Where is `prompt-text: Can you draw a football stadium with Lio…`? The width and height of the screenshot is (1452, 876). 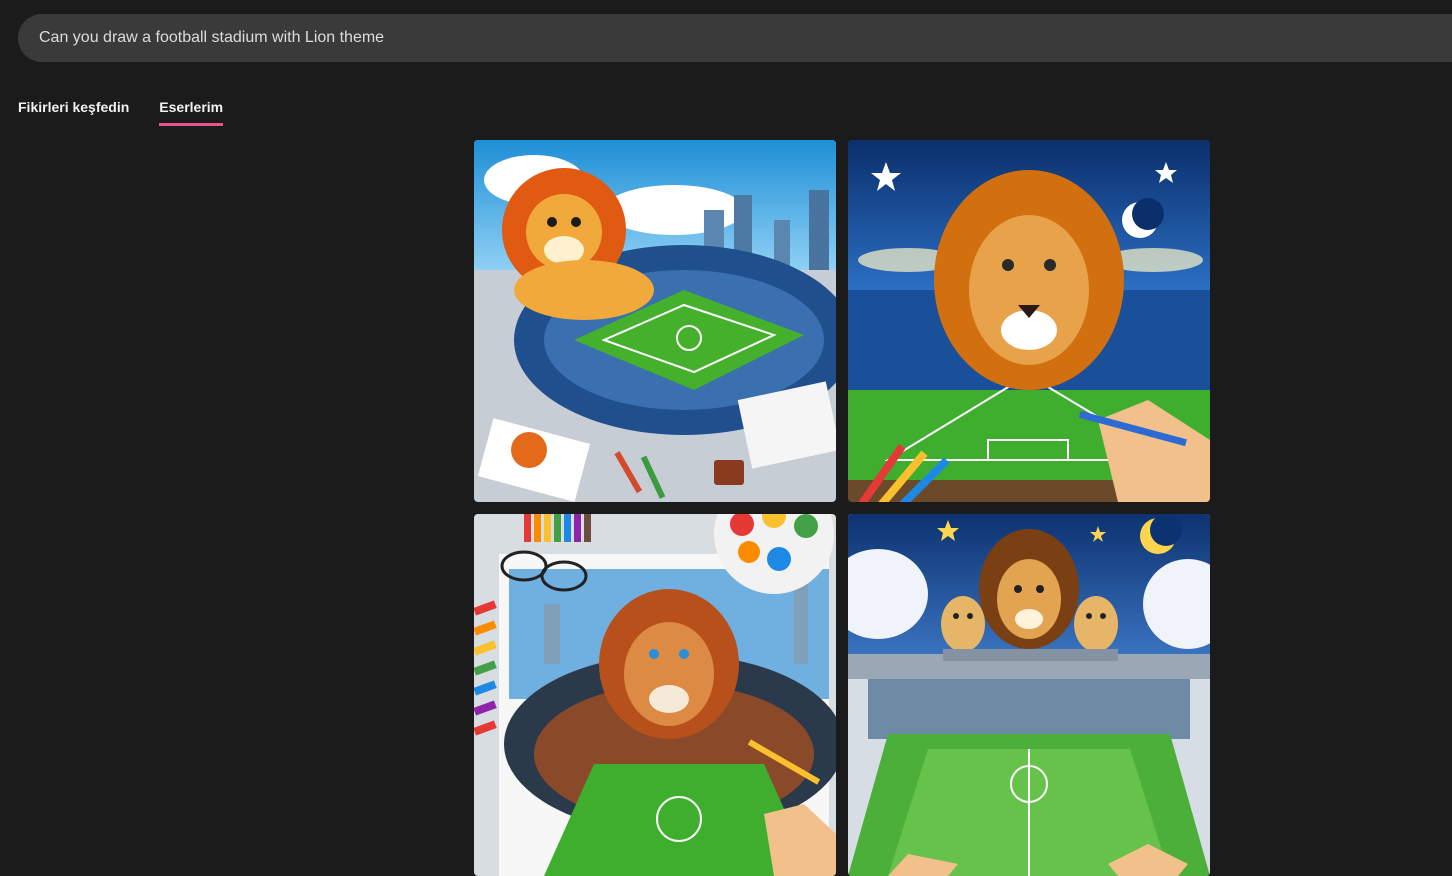 prompt-text: Can you draw a football stadium with Lio… is located at coordinates (212, 37).